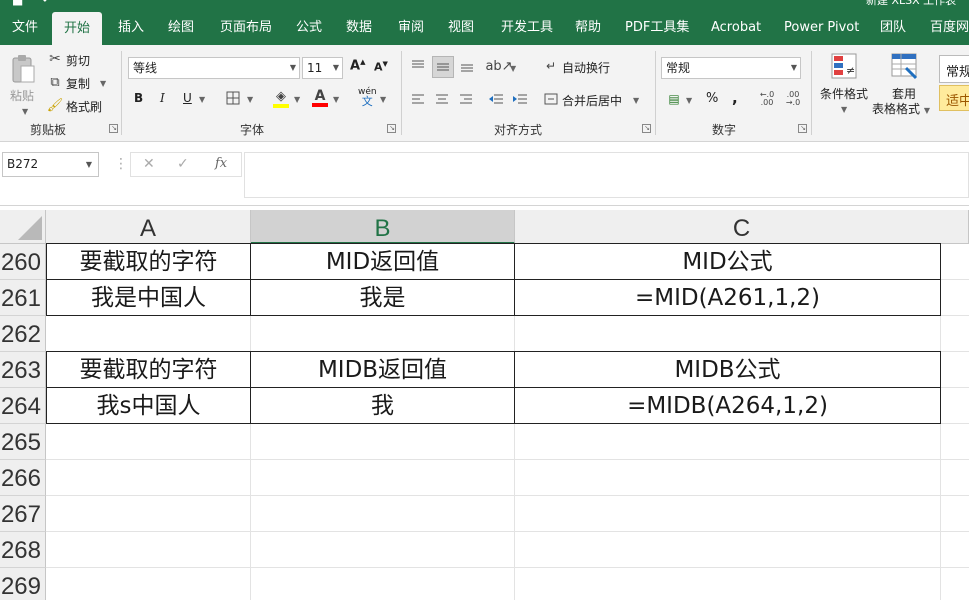  I want to click on underline-button: U, so click(187, 98).